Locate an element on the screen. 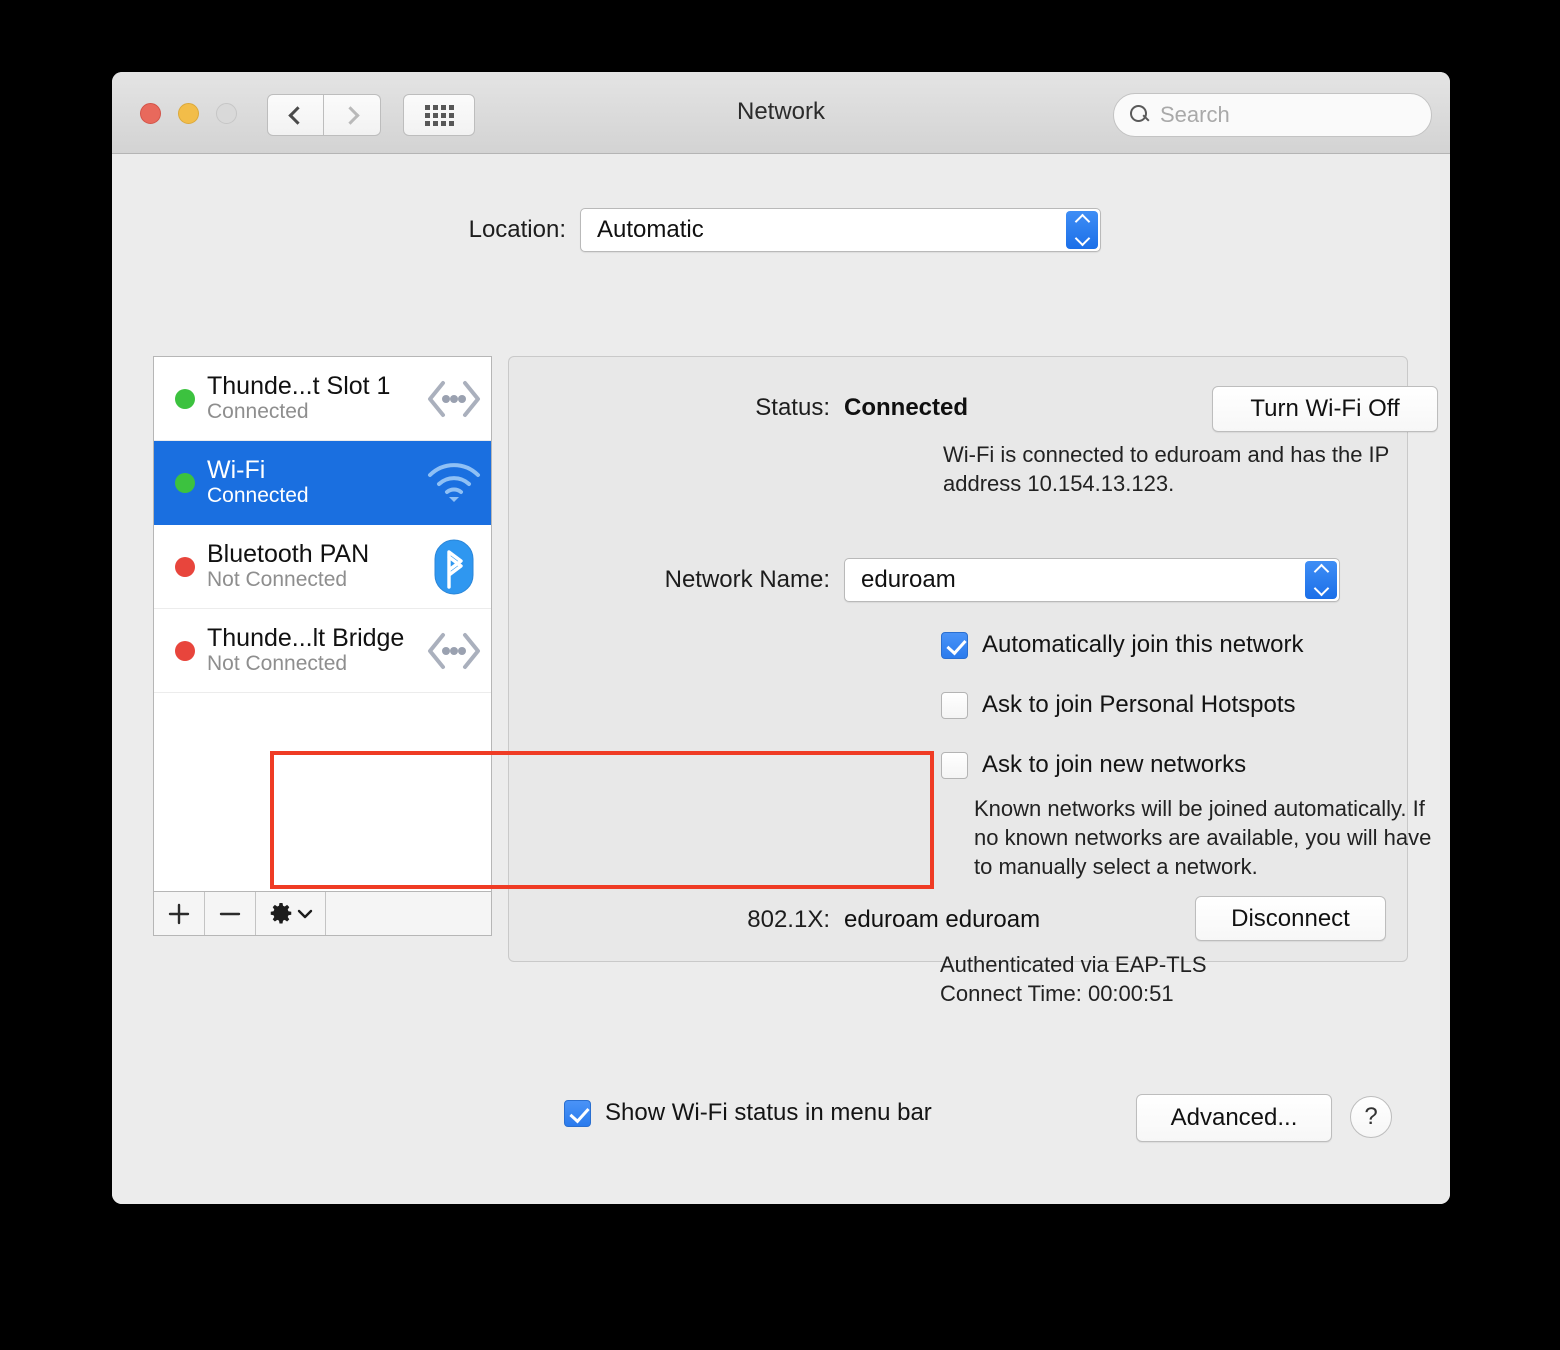 This screenshot has width=1560, height=1350. location-stepper-icon is located at coordinates (1082, 230).